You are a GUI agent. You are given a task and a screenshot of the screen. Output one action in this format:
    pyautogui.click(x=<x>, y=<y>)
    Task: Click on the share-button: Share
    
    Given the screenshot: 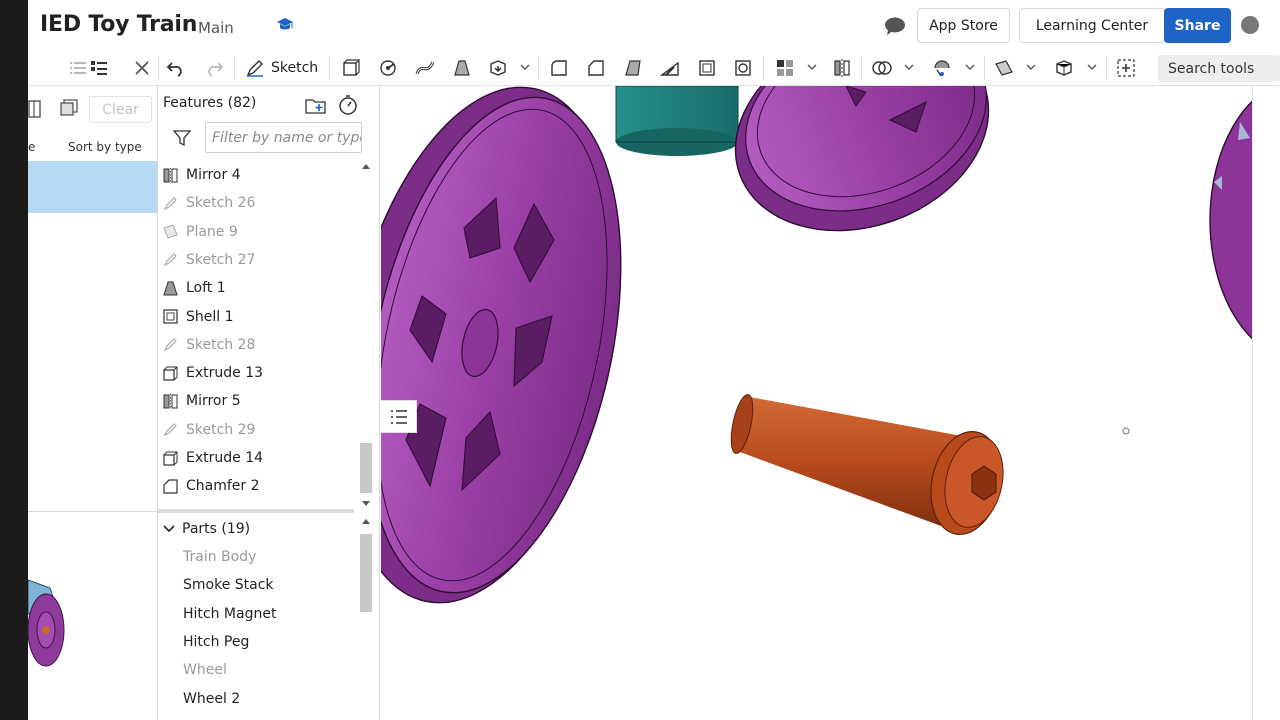 What is the action you would take?
    pyautogui.click(x=1197, y=25)
    